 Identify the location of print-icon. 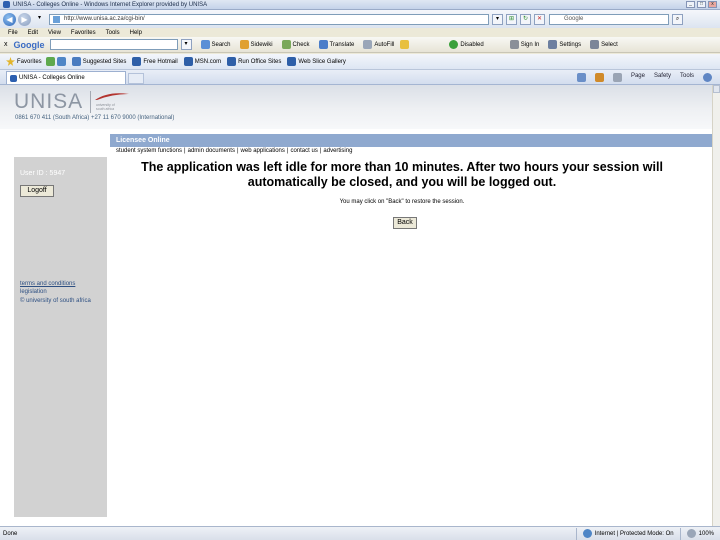
(617, 77).